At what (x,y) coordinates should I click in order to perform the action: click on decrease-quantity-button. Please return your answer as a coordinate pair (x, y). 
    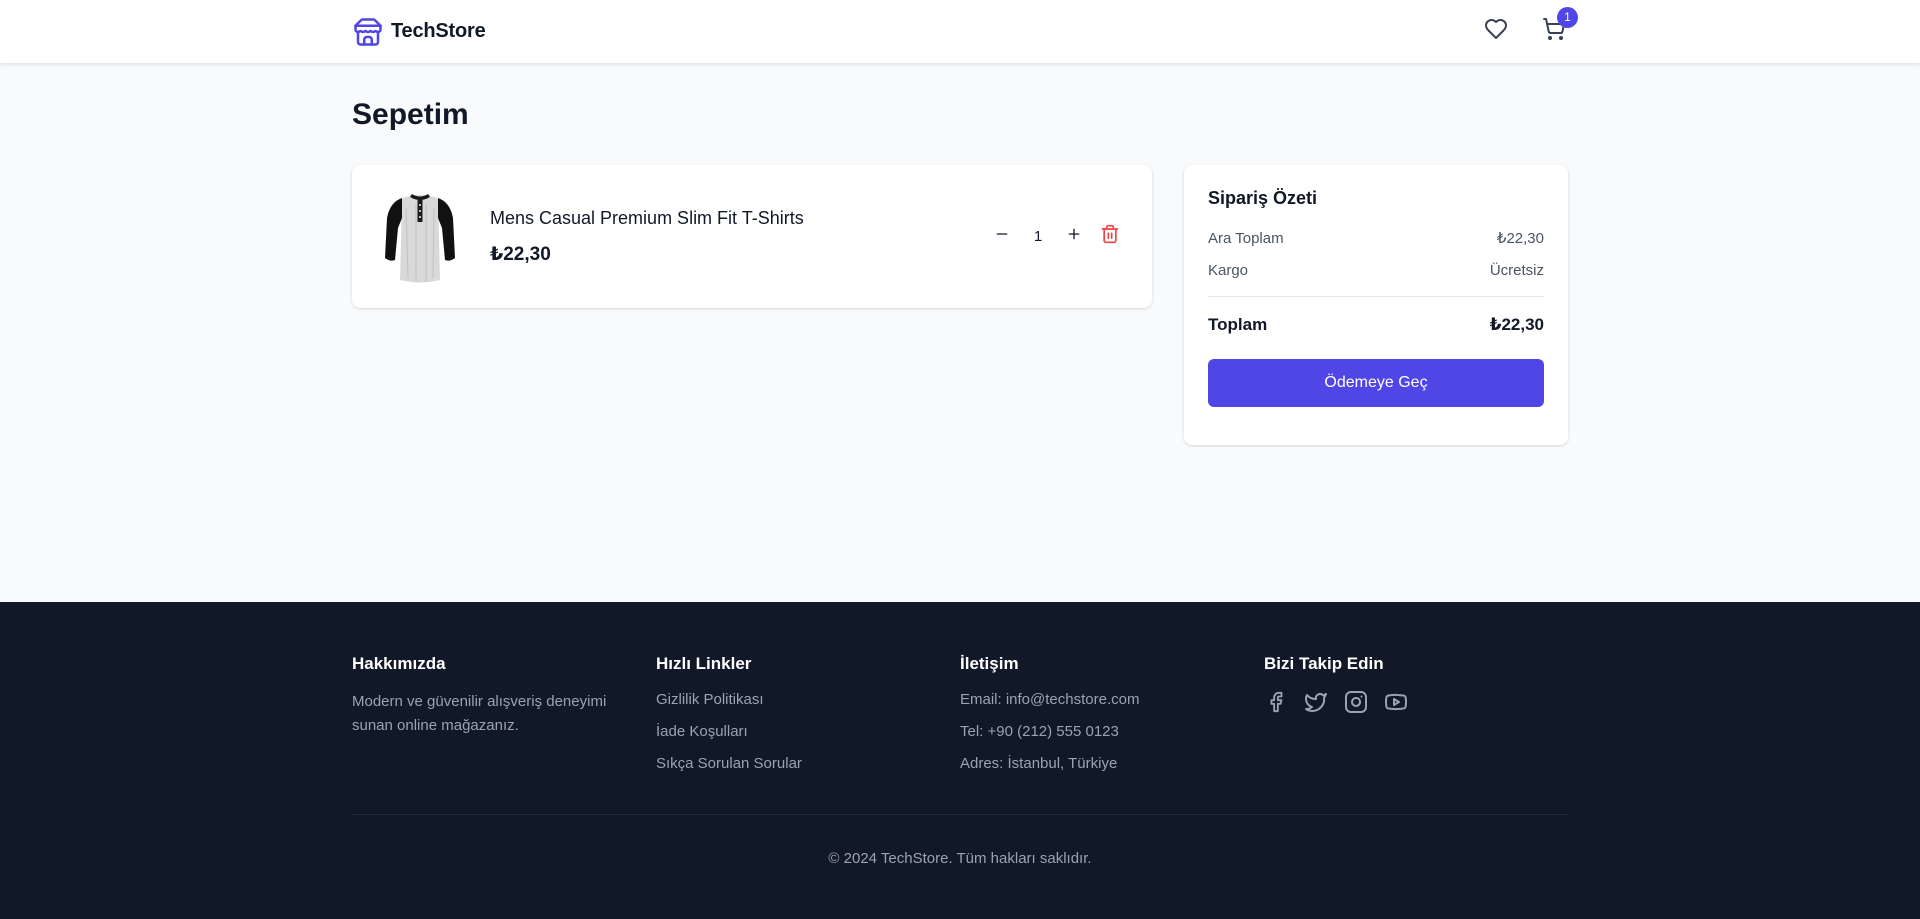
    Looking at the image, I should click on (1002, 237).